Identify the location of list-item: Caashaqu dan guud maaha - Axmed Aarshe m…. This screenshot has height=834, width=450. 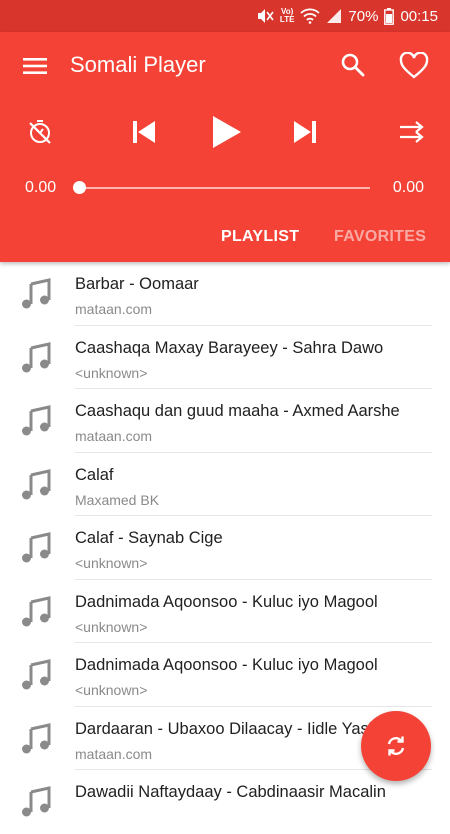
(225, 421).